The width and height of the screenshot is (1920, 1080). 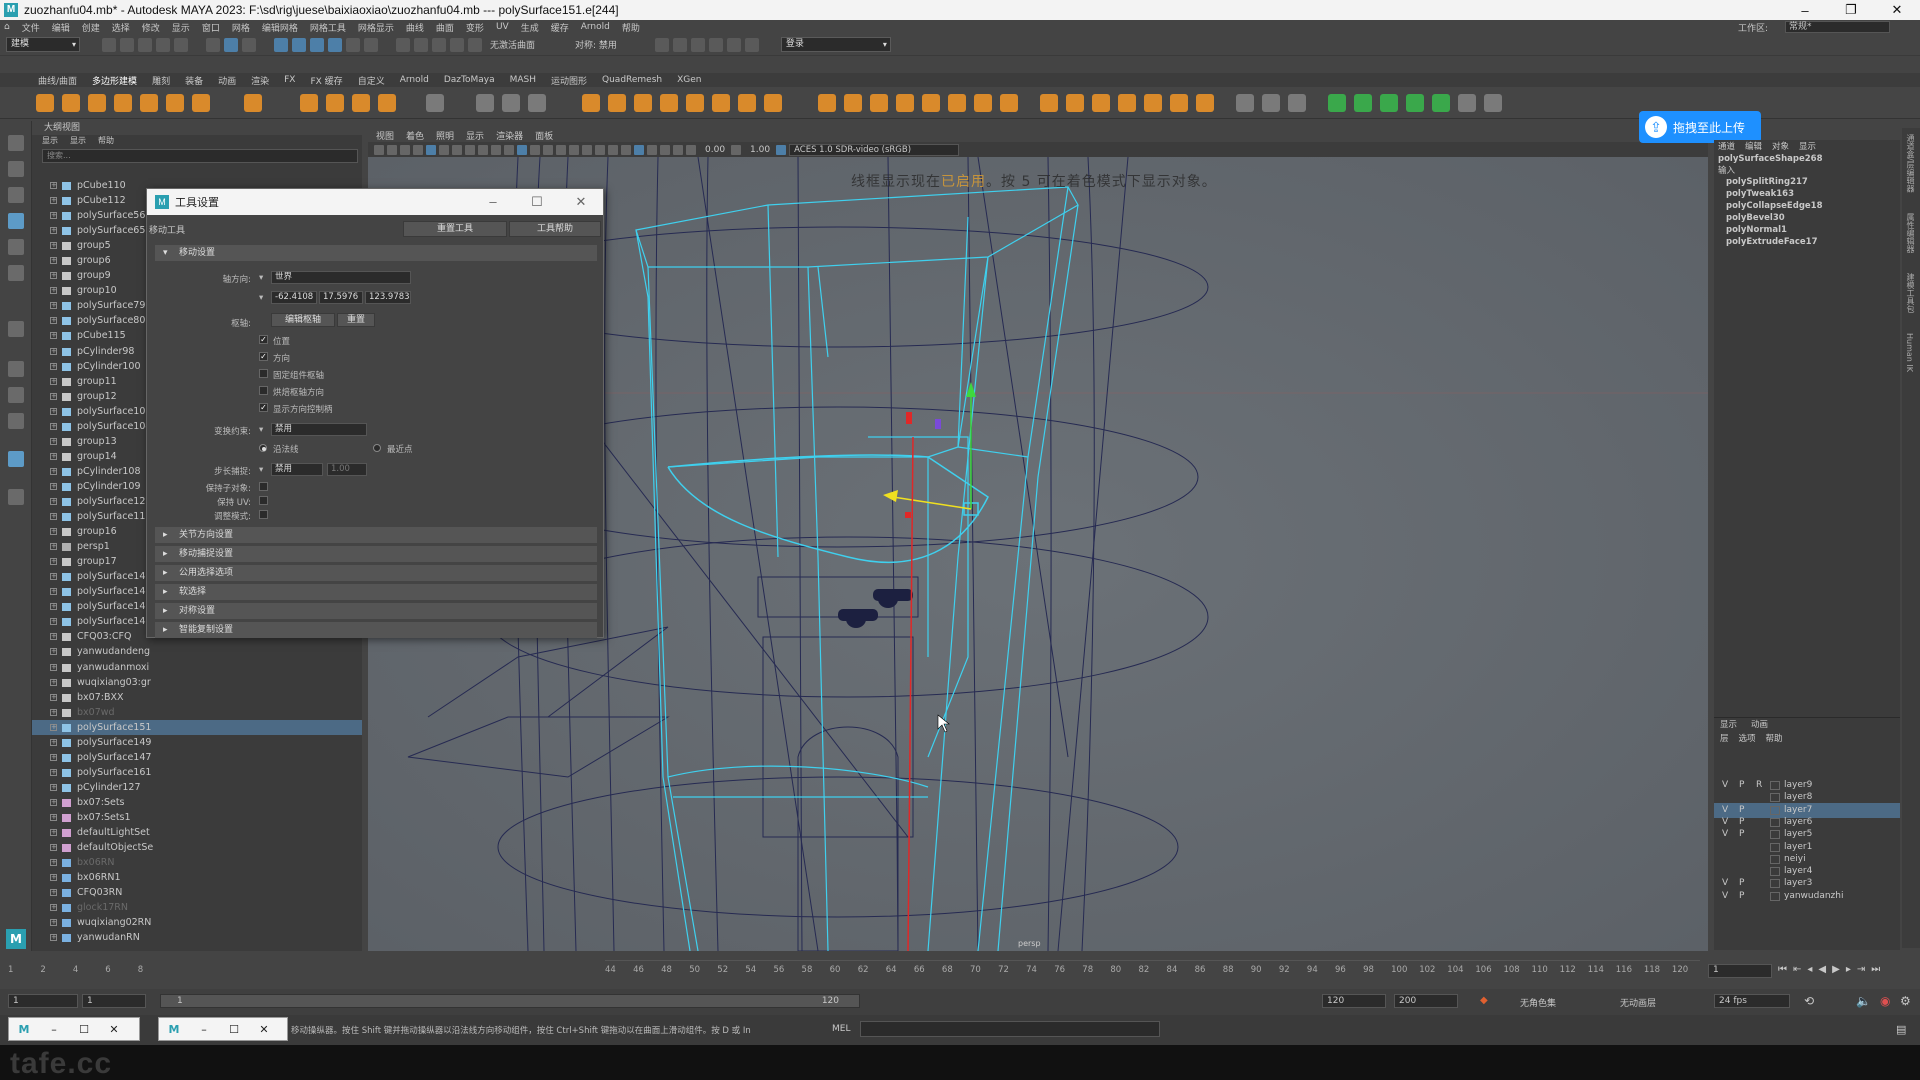 What do you see at coordinates (1837, 27) in the screenshot?
I see `workspace-select: 常规*` at bounding box center [1837, 27].